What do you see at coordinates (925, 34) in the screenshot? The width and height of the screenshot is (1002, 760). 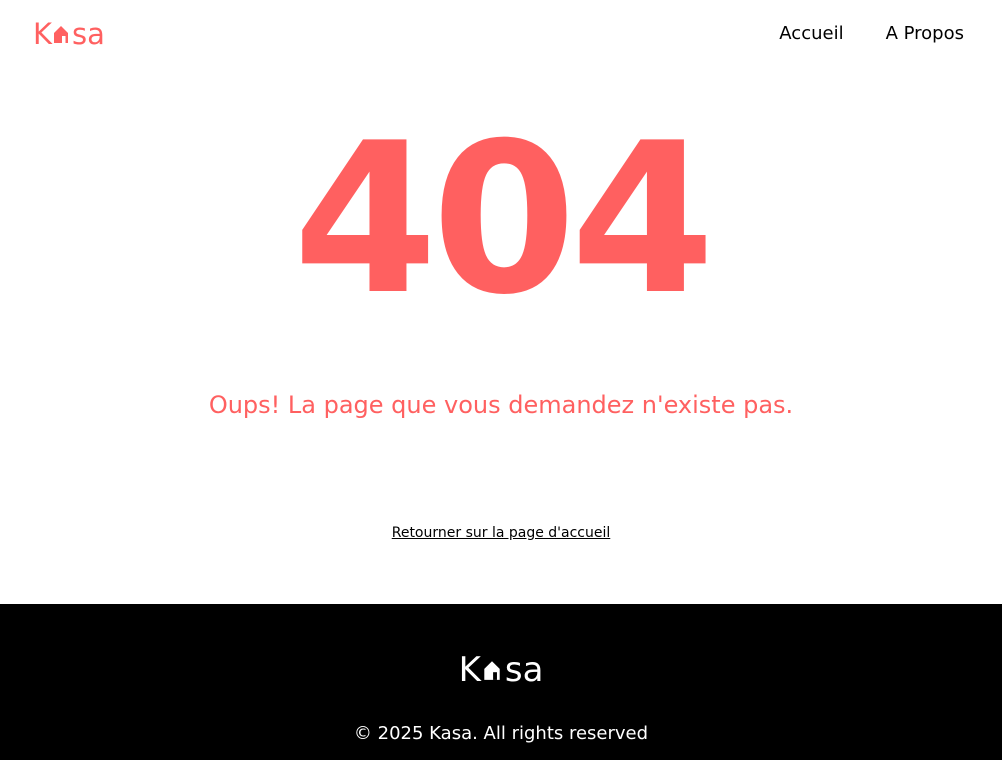 I see `nav-link-about: A Propos` at bounding box center [925, 34].